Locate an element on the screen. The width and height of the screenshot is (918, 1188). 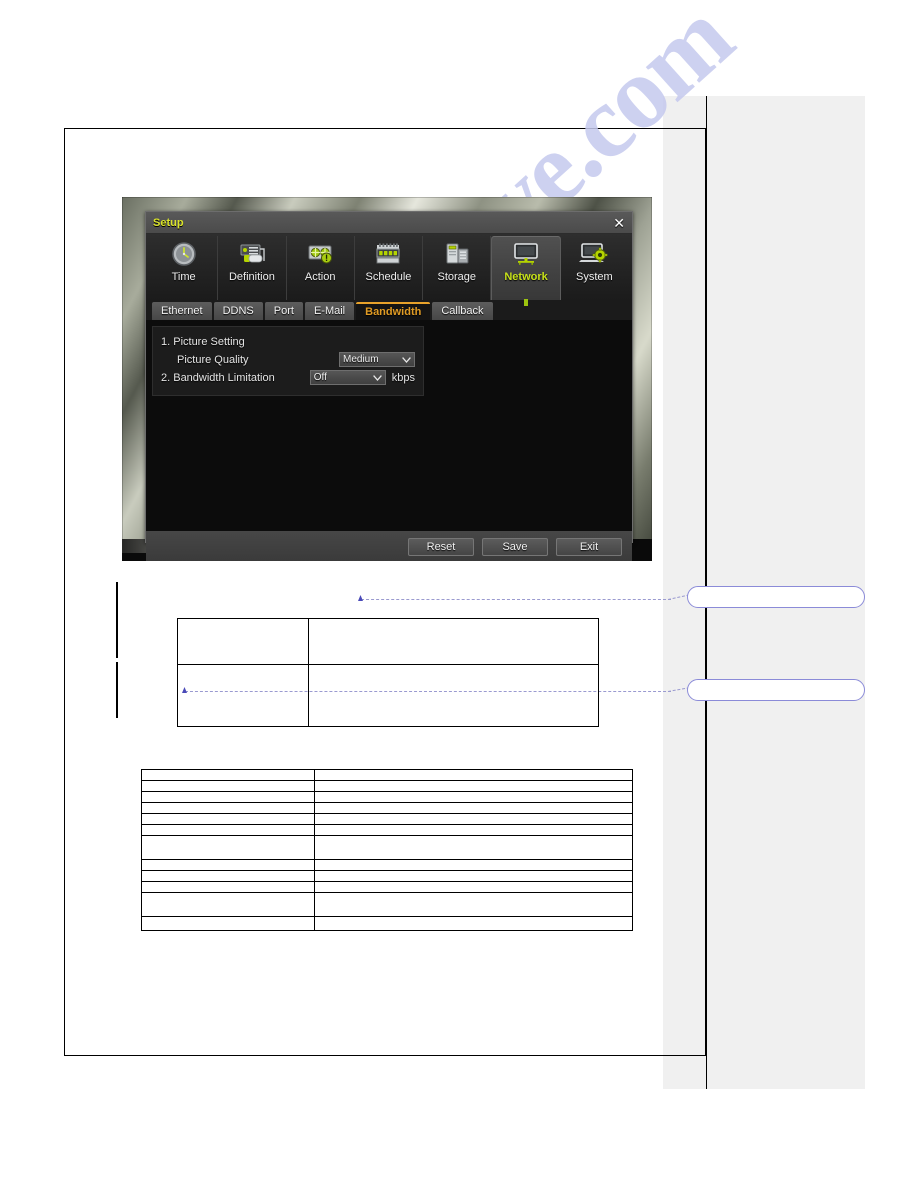
monitor-gear-icon is located at coordinates (593, 253).